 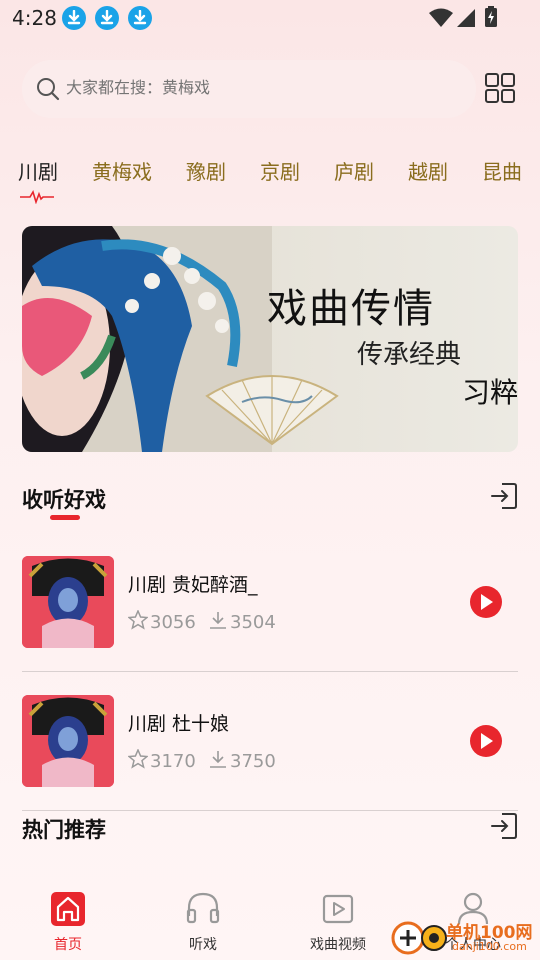 I want to click on search-icon, so click(x=48, y=89).